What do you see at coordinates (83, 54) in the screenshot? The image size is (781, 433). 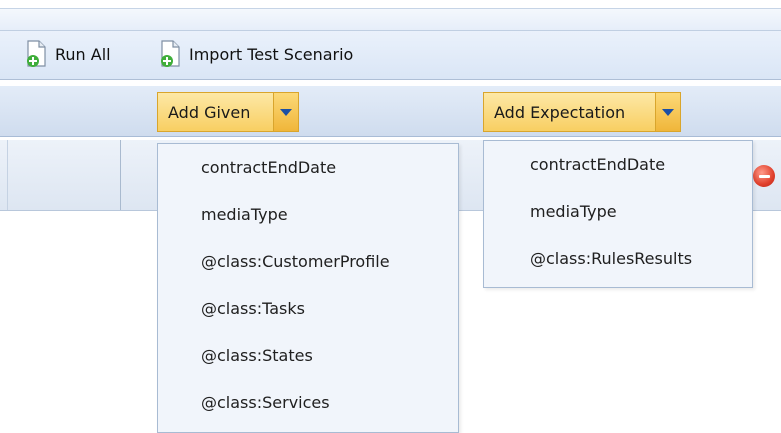 I see `run-all-label: Run All` at bounding box center [83, 54].